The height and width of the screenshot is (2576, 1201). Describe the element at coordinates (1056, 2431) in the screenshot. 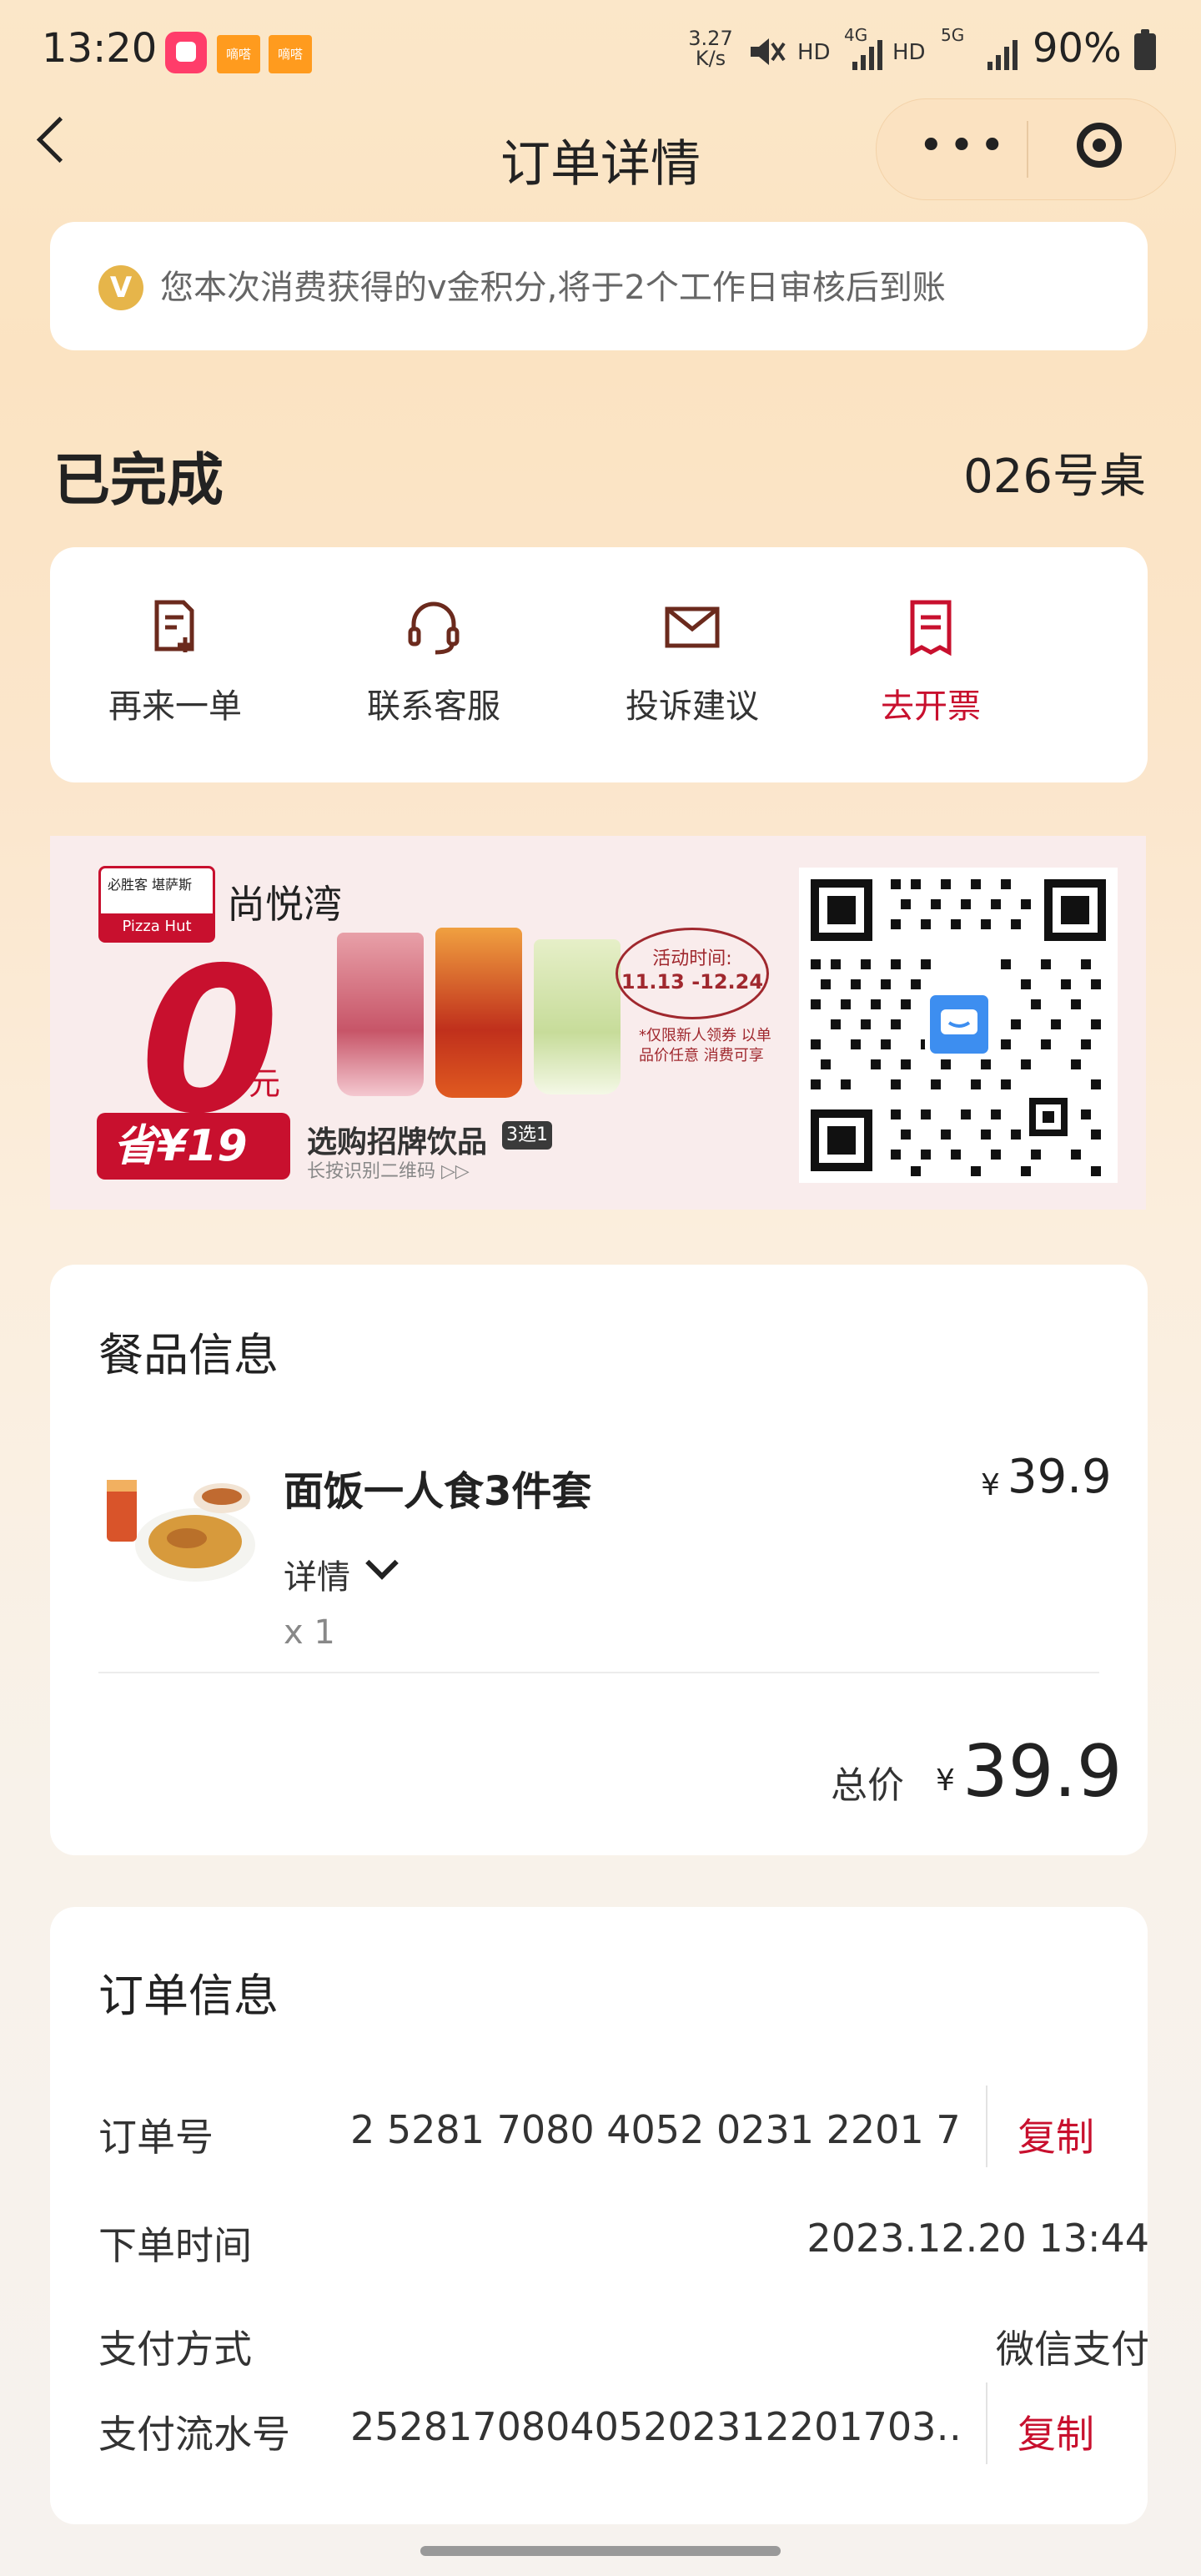

I see `copy-serial-button: 复制` at that location.